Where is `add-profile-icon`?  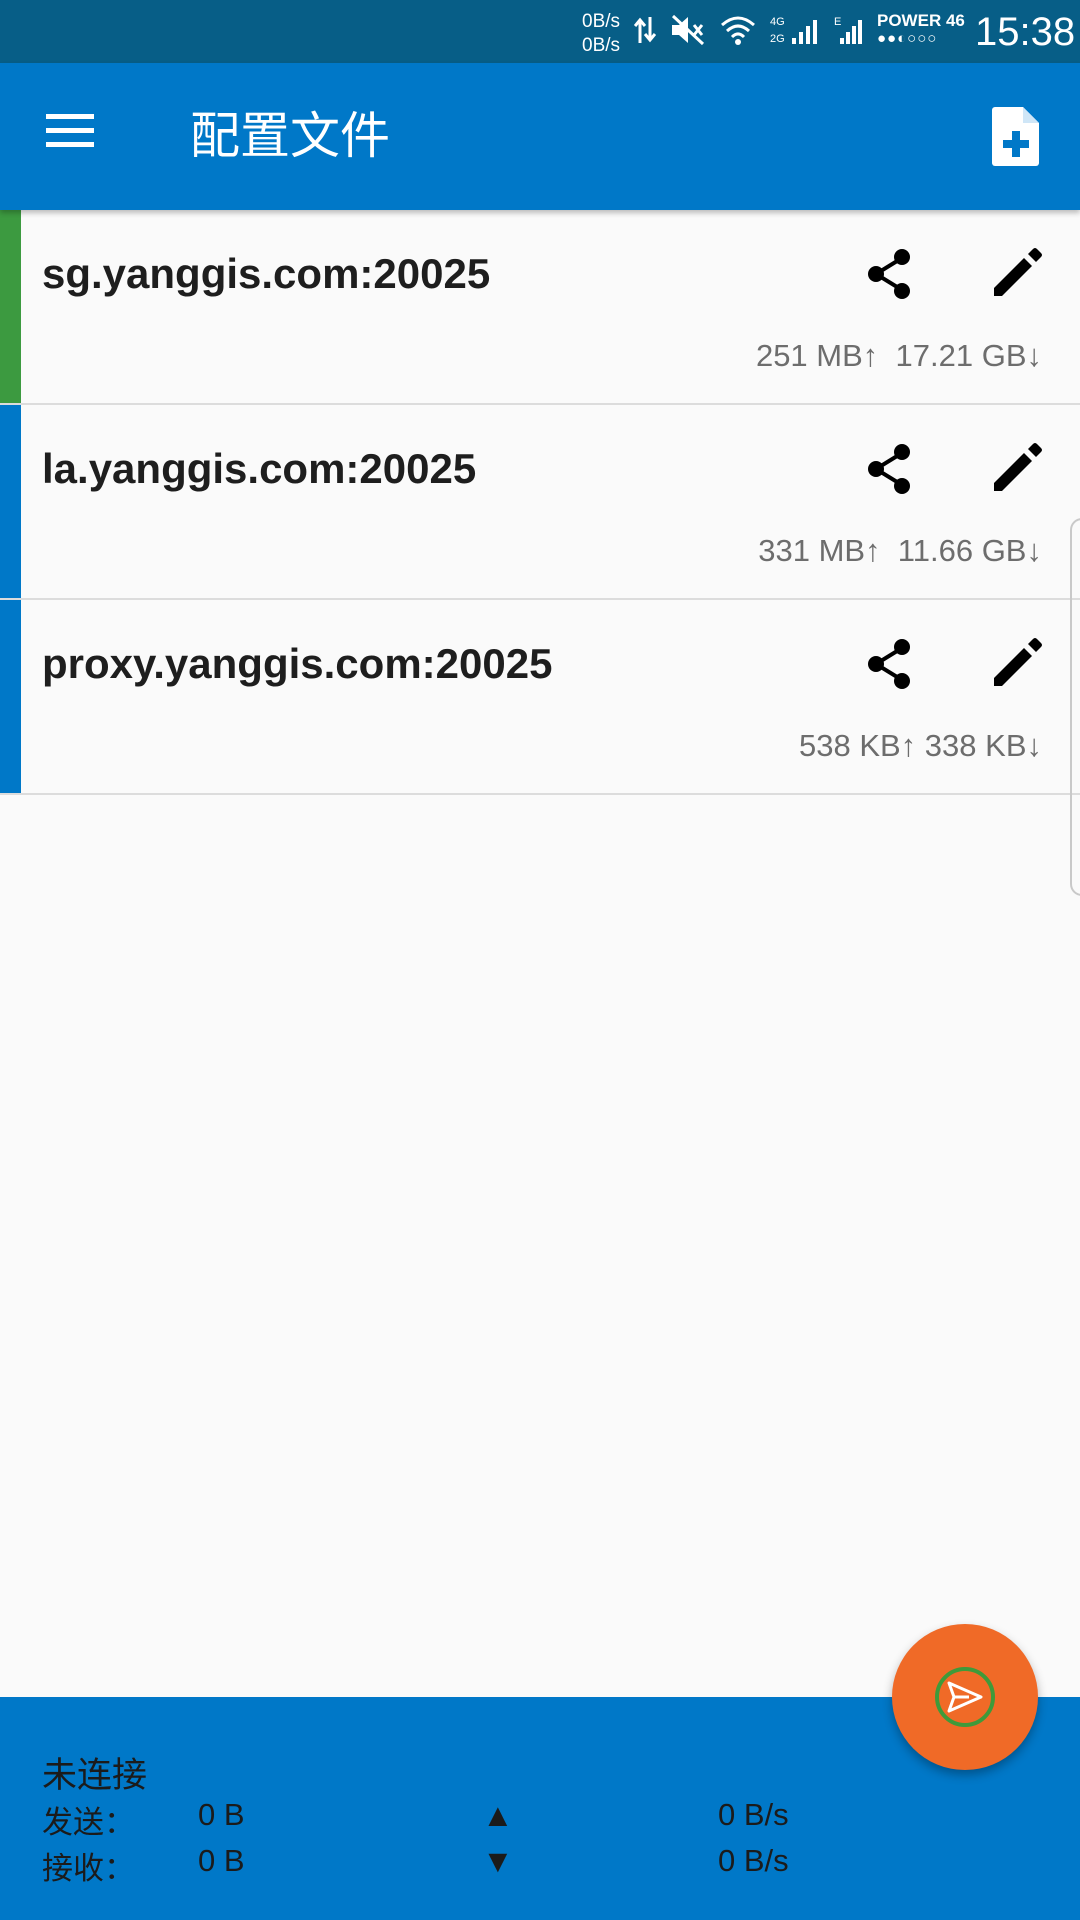
add-profile-icon is located at coordinates (1015, 136).